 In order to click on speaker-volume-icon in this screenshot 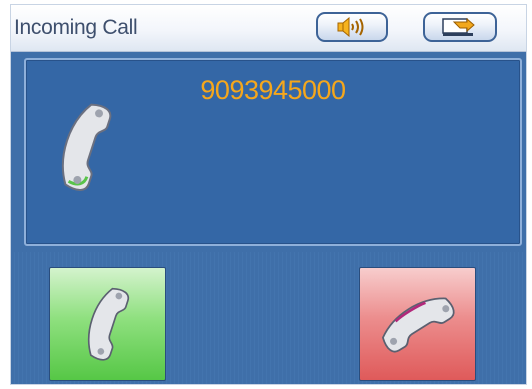, I will do `click(350, 27)`.